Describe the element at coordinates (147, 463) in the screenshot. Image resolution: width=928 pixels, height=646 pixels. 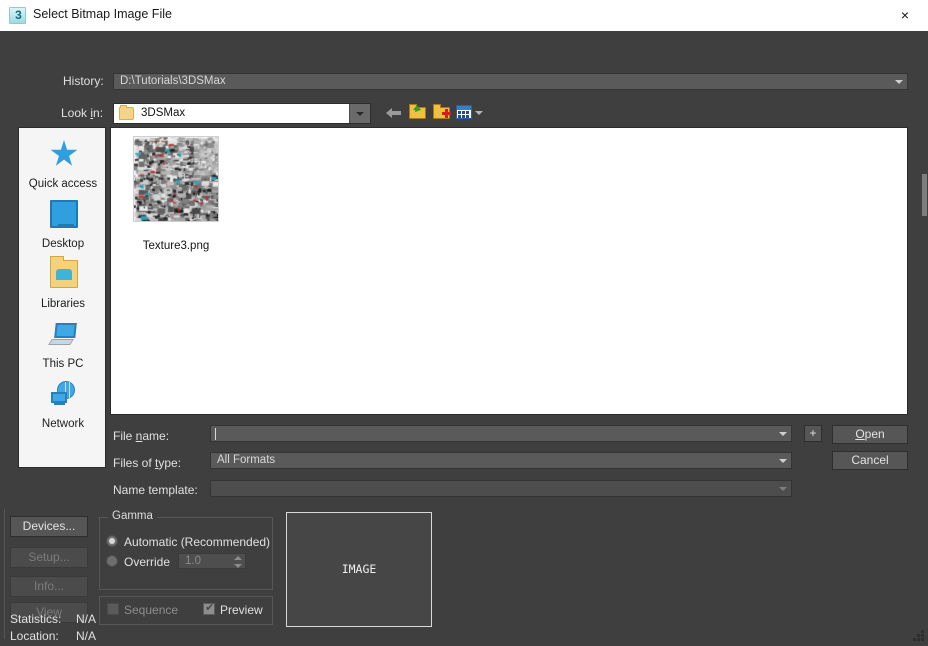
I see `files-of-type-label: Files of type:` at that location.